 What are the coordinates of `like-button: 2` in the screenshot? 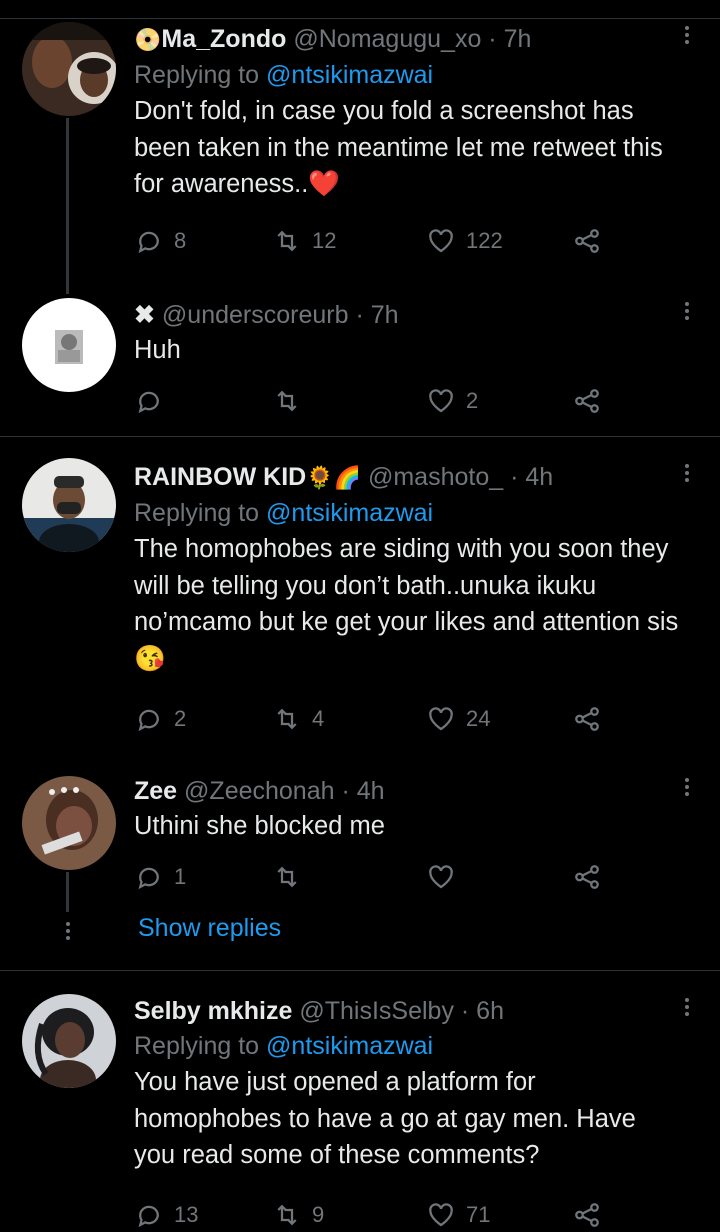 It's located at (452, 401).